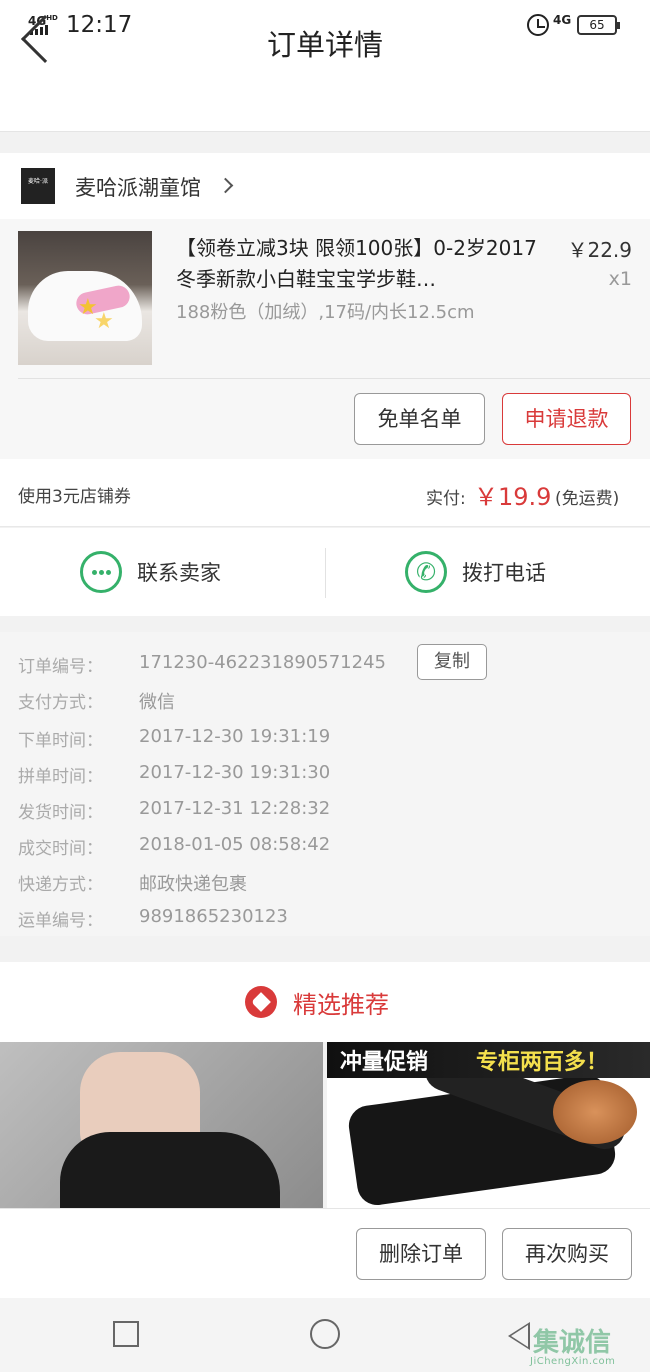  What do you see at coordinates (101, 572) in the screenshot?
I see `chat-icon` at bounding box center [101, 572].